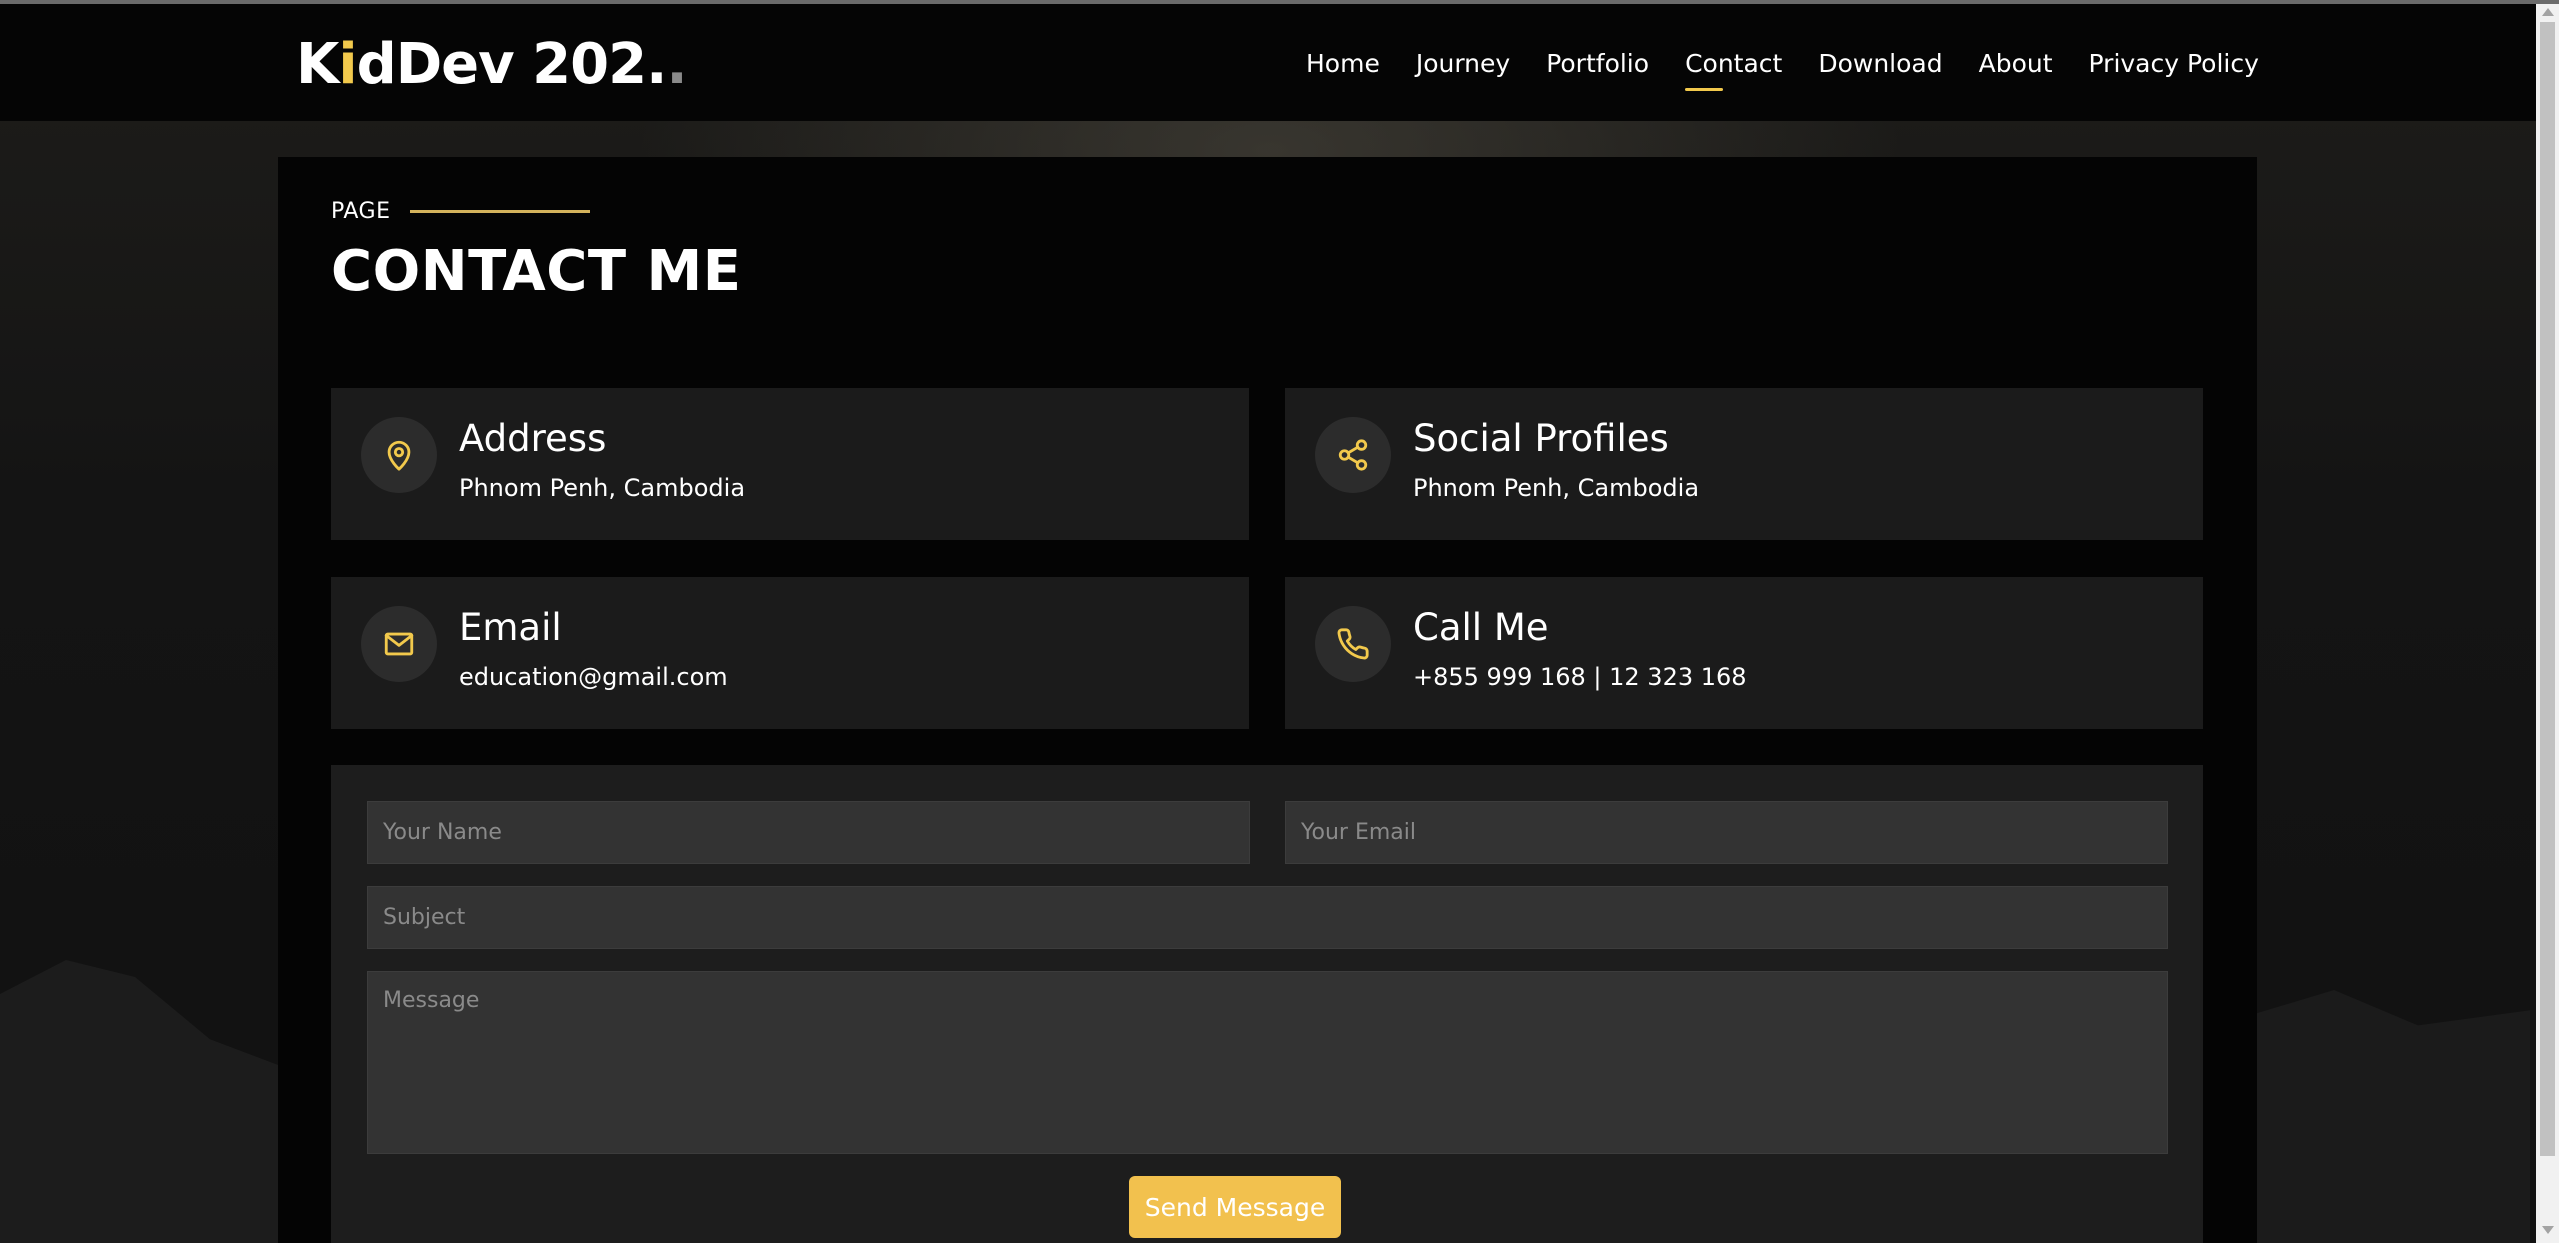 The image size is (2559, 1243). What do you see at coordinates (1235, 1207) in the screenshot?
I see `send-message-button: Send Message` at bounding box center [1235, 1207].